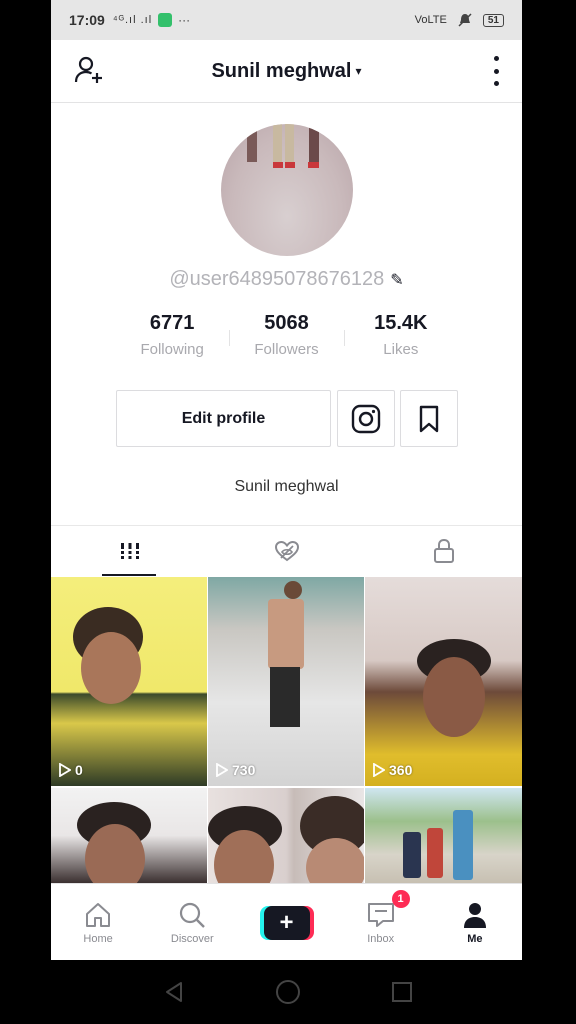 The image size is (576, 1024). I want to click on profile-icon, so click(474, 915).